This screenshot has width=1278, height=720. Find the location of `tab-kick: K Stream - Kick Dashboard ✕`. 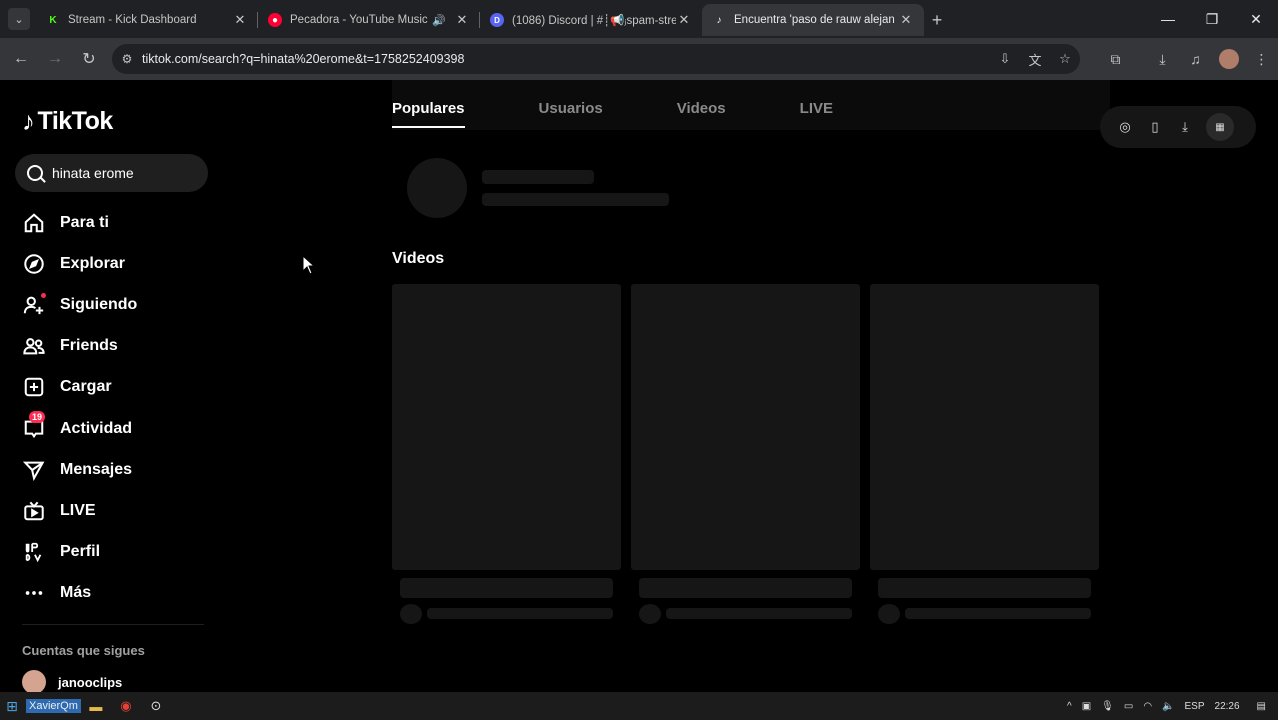

tab-kick: K Stream - Kick Dashboard ✕ is located at coordinates (147, 20).